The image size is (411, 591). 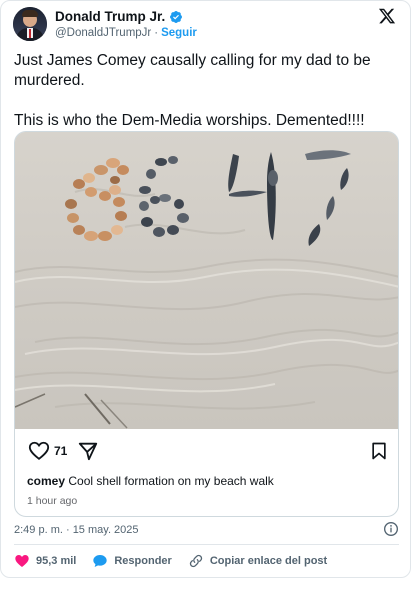 What do you see at coordinates (206, 544) in the screenshot?
I see `footer-divider` at bounding box center [206, 544].